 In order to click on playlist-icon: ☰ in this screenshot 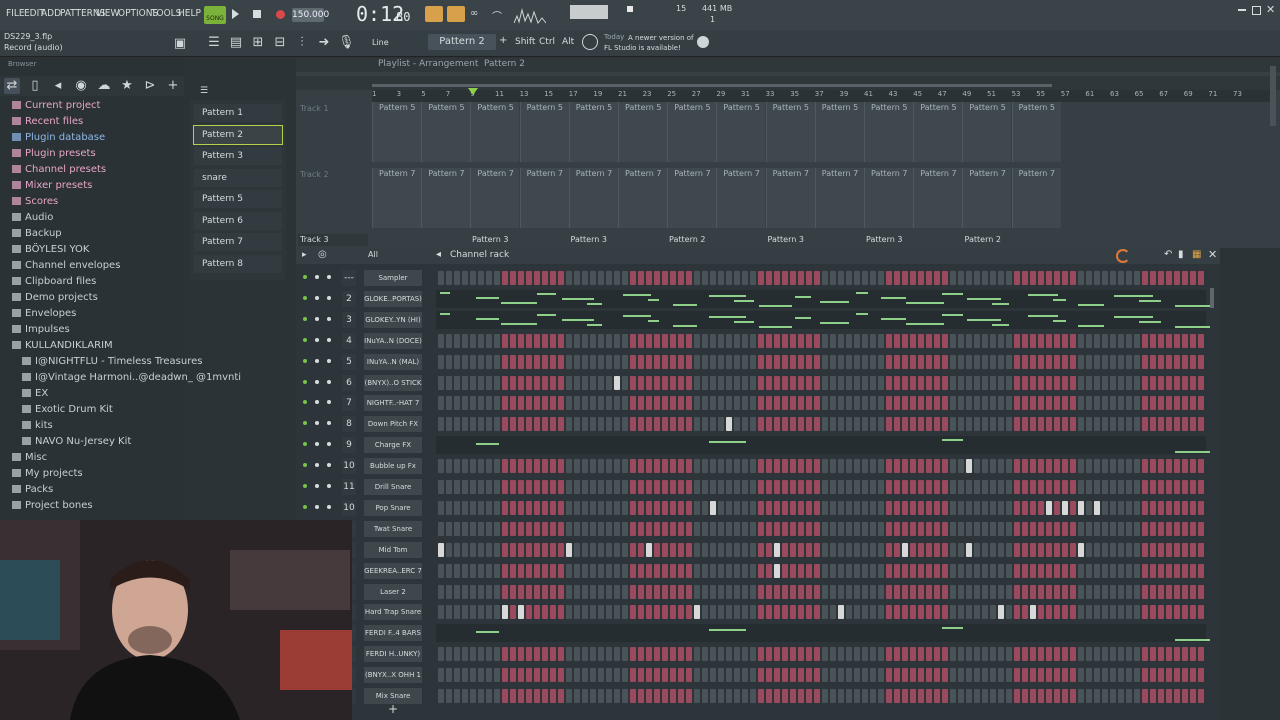, I will do `click(214, 43)`.